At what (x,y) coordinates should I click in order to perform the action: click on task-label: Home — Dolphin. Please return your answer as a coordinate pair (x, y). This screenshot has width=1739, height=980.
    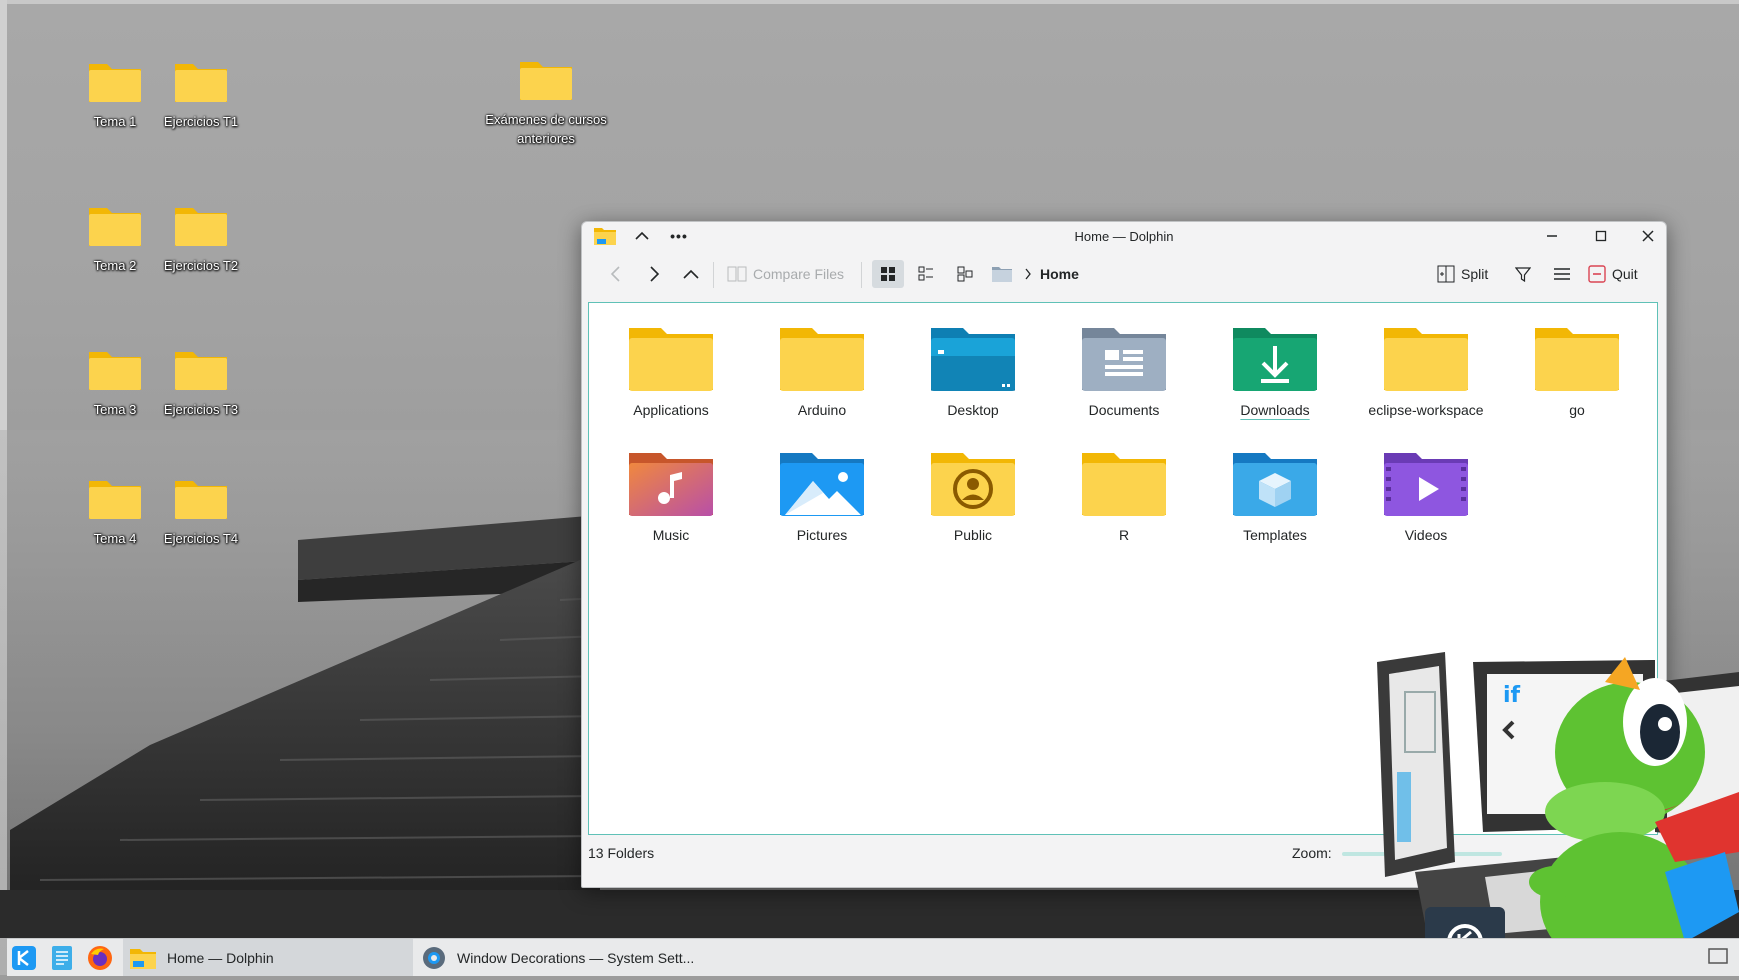
    Looking at the image, I should click on (220, 957).